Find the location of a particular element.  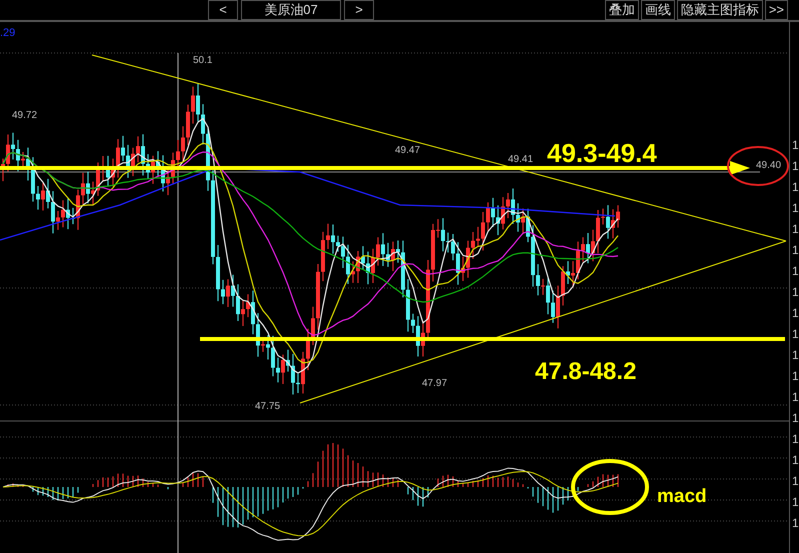

current-price-label: 49.40 is located at coordinates (769, 165).